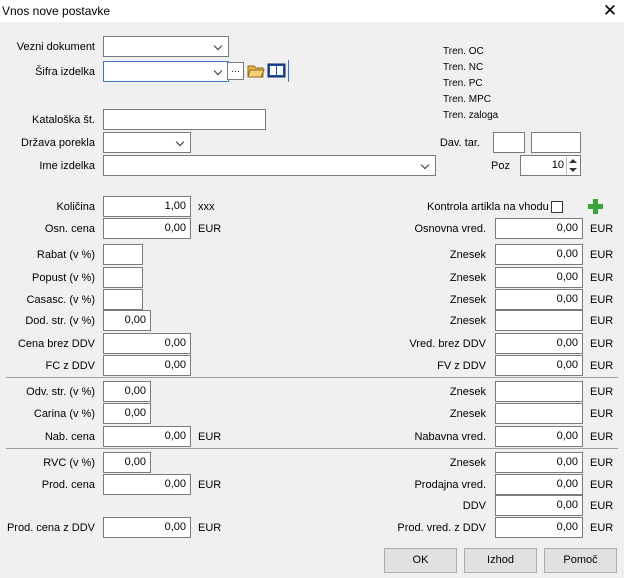 The width and height of the screenshot is (624, 578). I want to click on prod-vred-z-ddv-input: 0,00, so click(539, 527).